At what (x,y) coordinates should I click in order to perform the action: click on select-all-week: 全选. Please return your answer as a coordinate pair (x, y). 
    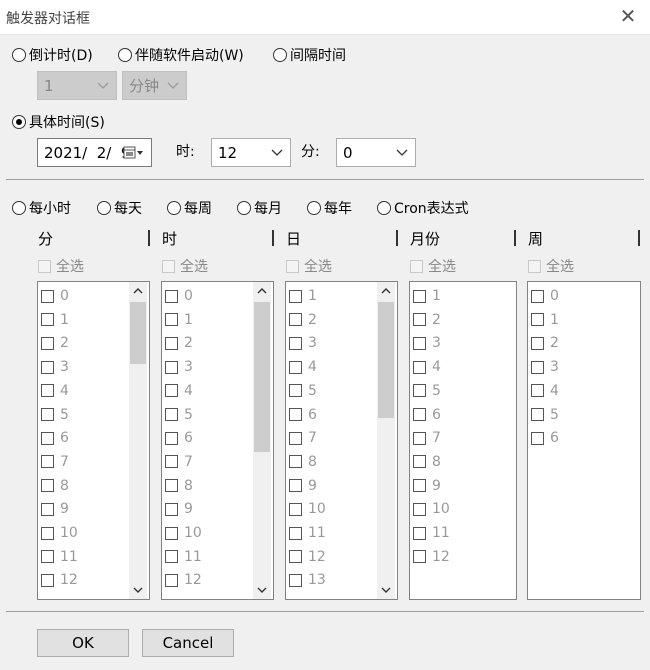
    Looking at the image, I should click on (551, 266).